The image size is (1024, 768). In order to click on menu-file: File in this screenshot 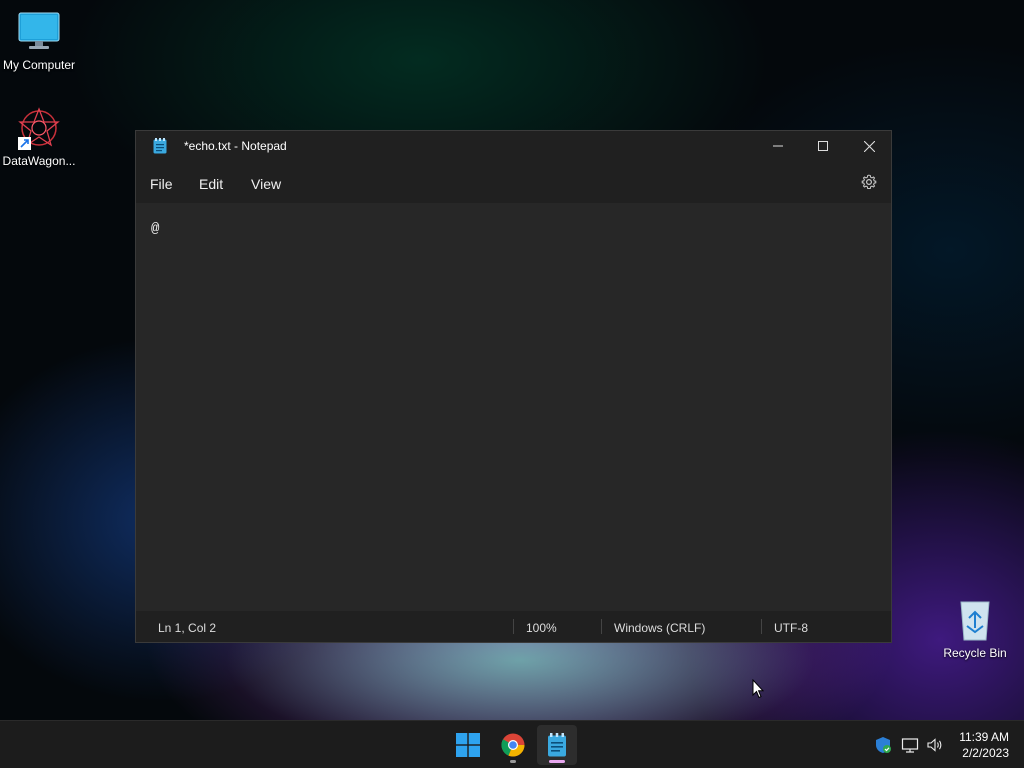, I will do `click(161, 184)`.